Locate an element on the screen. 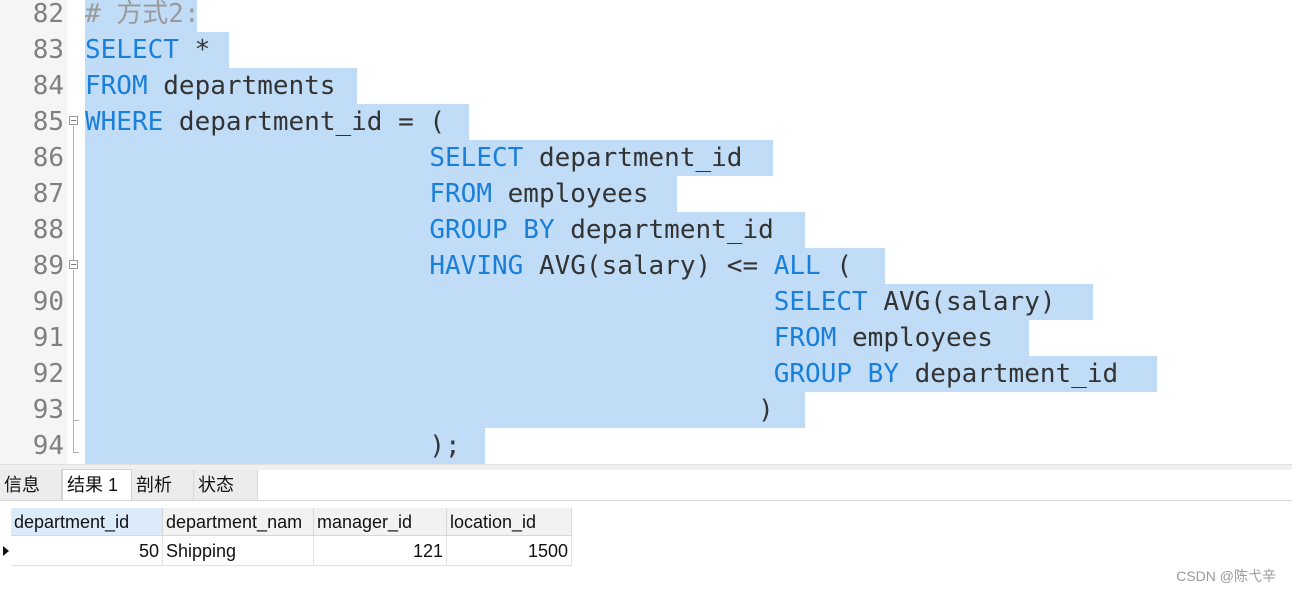 The height and width of the screenshot is (591, 1292). line-number: 89 is located at coordinates (48, 266).